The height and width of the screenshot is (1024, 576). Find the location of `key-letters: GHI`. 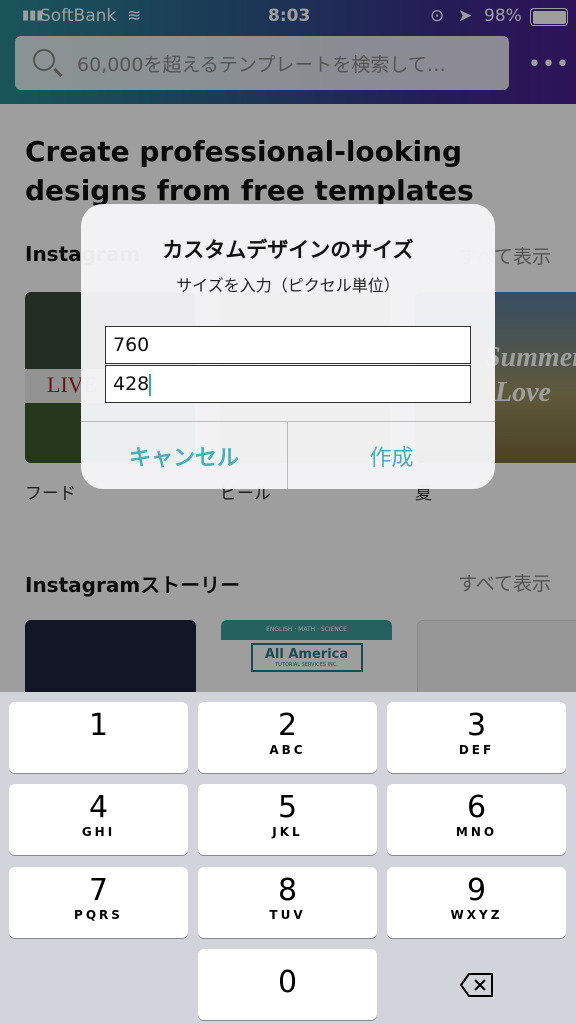

key-letters: GHI is located at coordinates (98, 832).